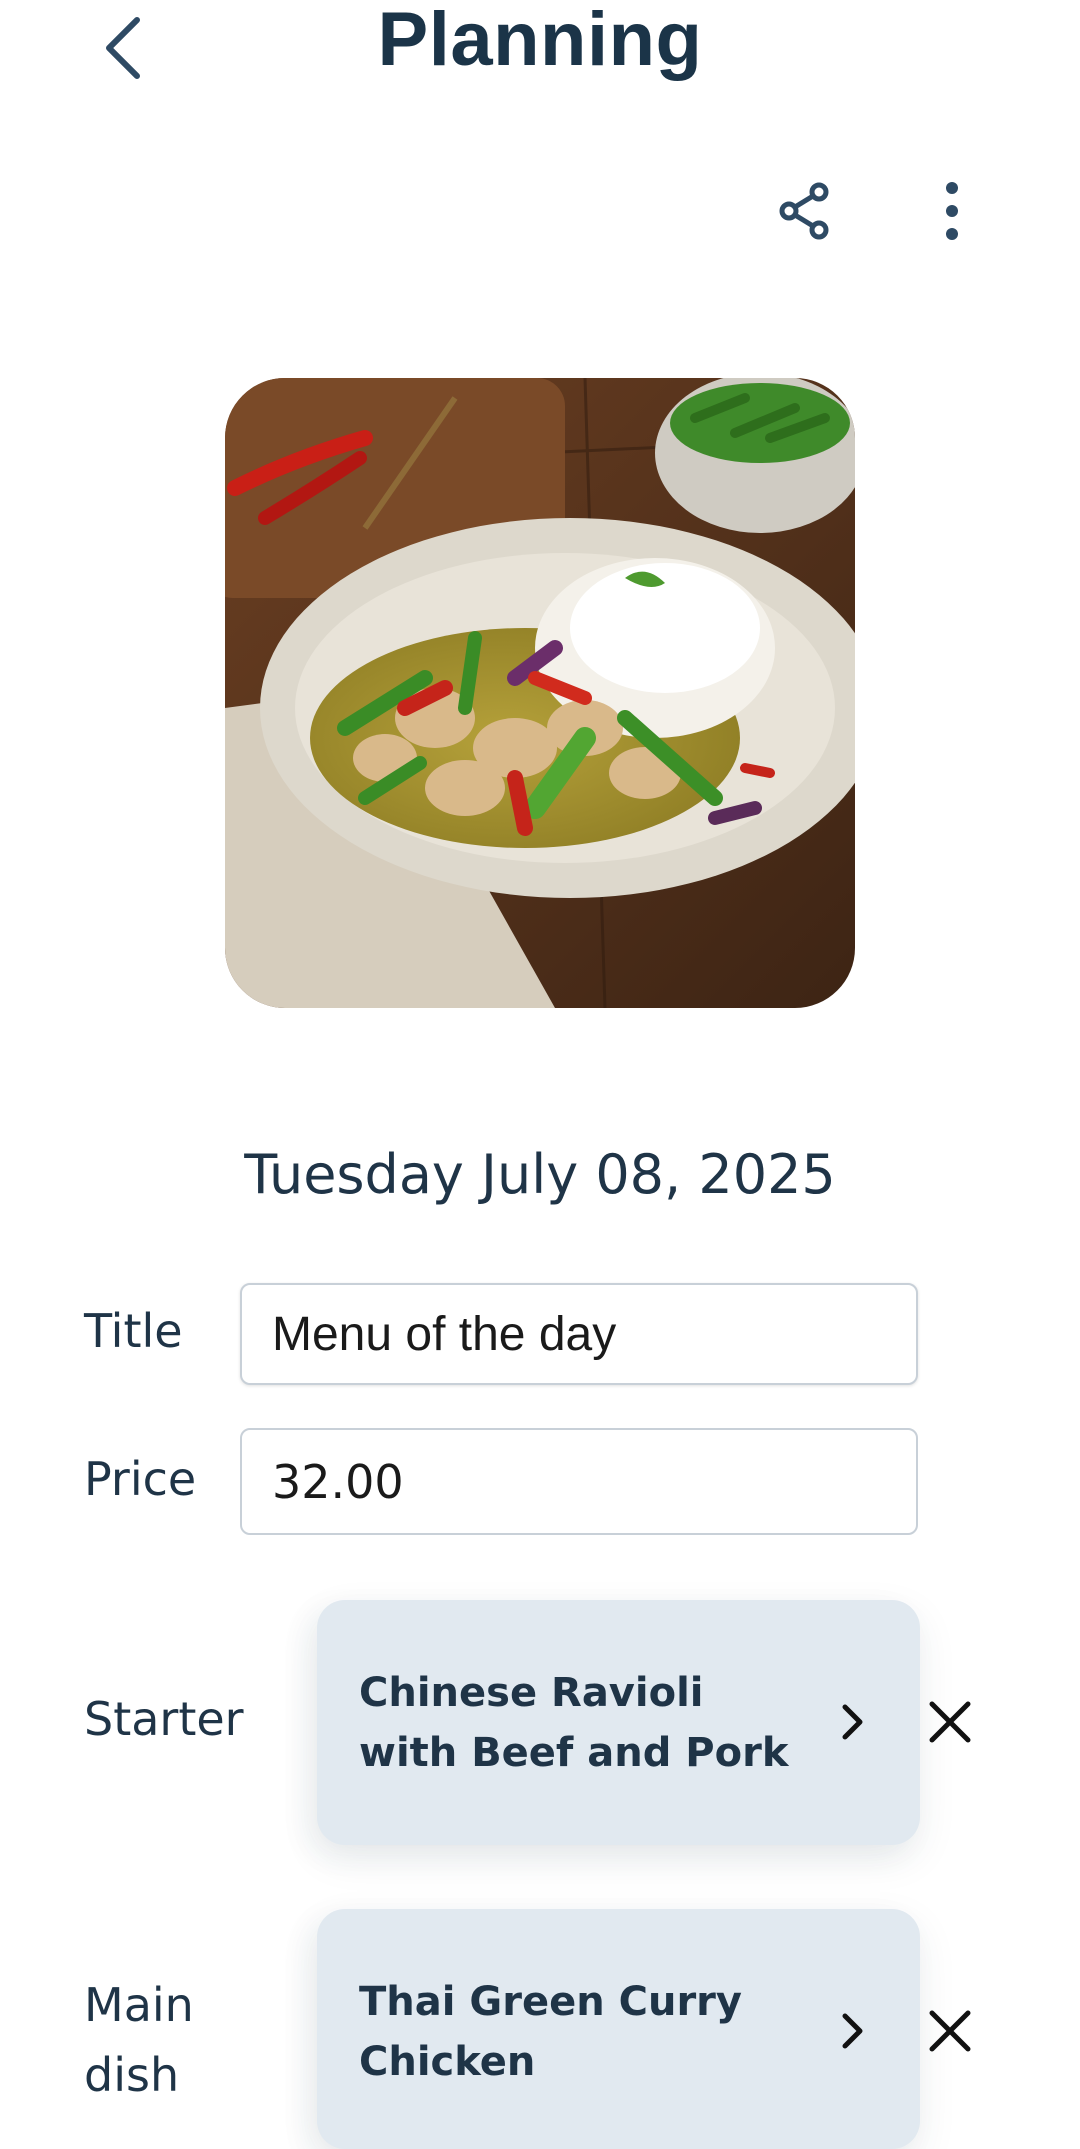  I want to click on remove-main-dish-button, so click(950, 2031).